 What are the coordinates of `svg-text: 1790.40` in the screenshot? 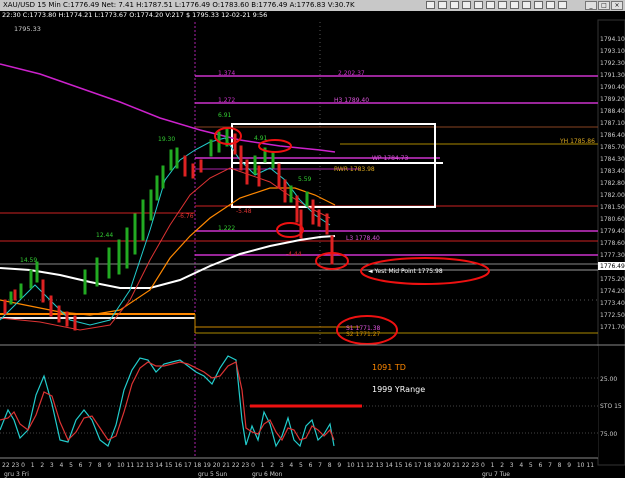 It's located at (612, 87).